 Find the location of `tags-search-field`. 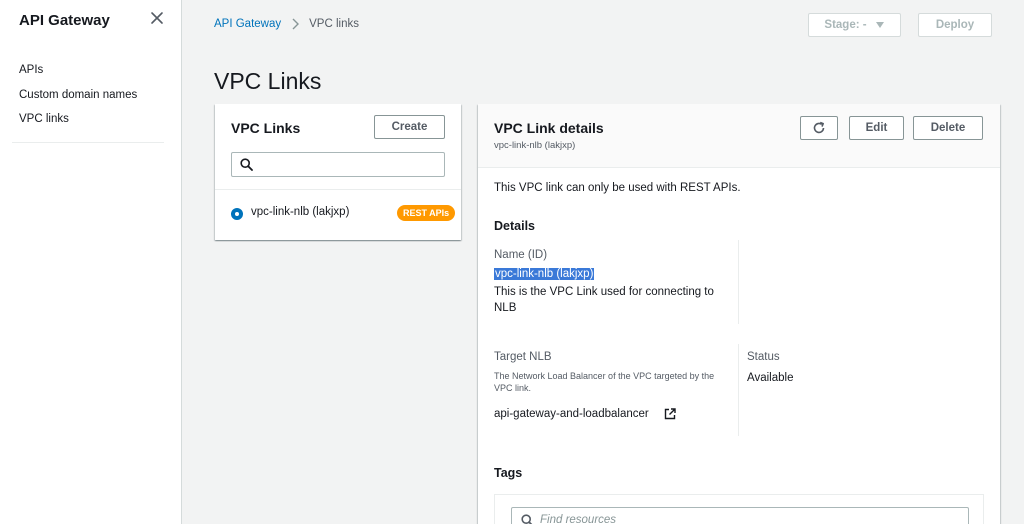

tags-search-field is located at coordinates (740, 515).